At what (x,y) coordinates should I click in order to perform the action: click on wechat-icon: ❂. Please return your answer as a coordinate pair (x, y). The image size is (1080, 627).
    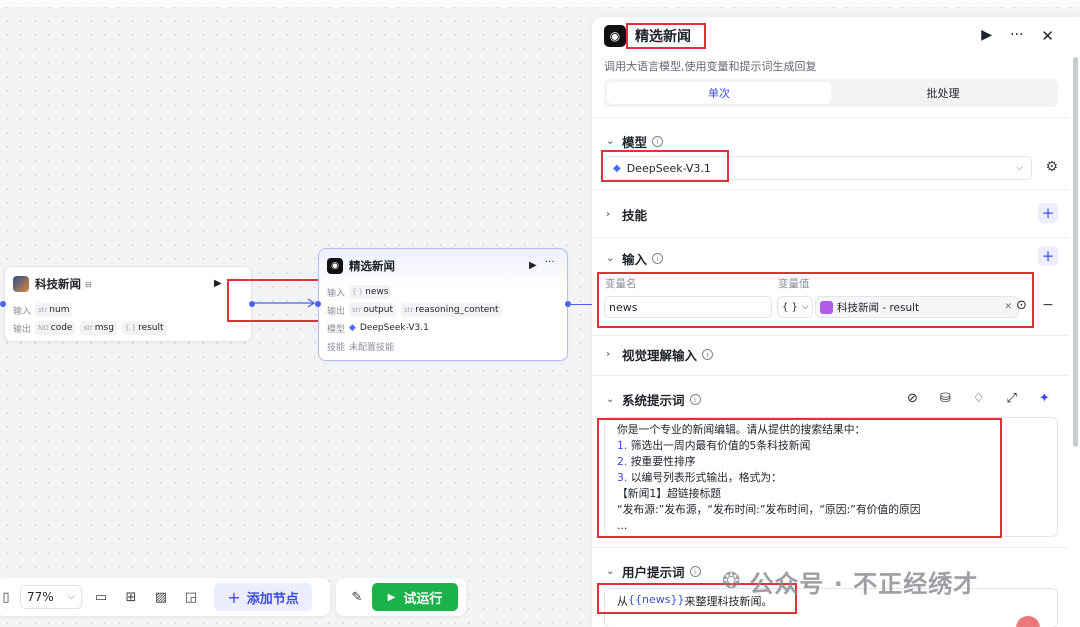
    Looking at the image, I should click on (732, 581).